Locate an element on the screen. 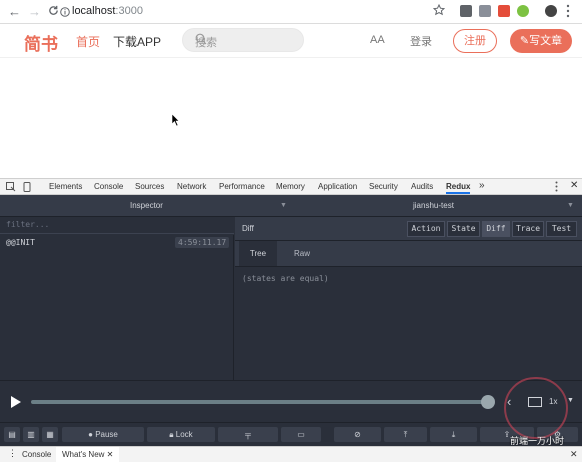  reload-icon is located at coordinates (53, 11).